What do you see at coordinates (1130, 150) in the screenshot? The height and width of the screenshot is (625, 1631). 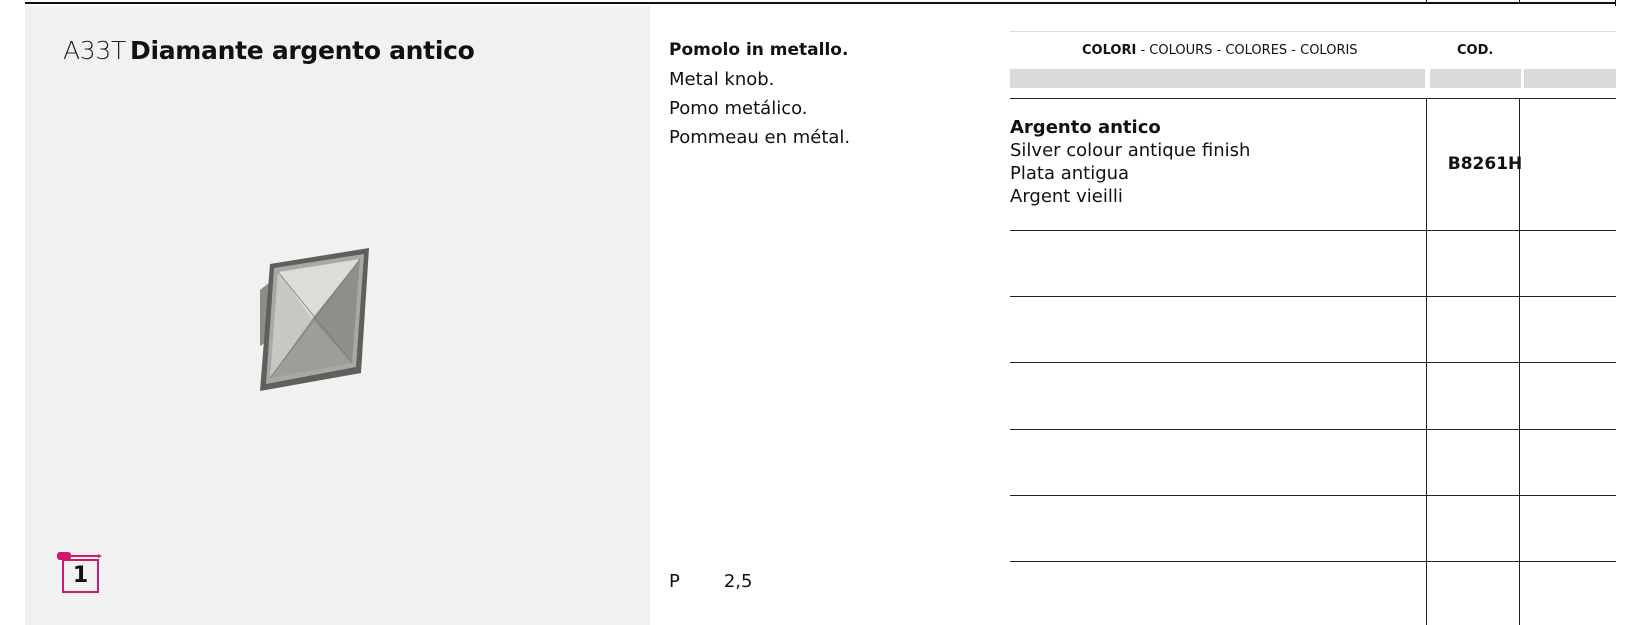 I see `colour-translation: Silver colour antique finish` at bounding box center [1130, 150].